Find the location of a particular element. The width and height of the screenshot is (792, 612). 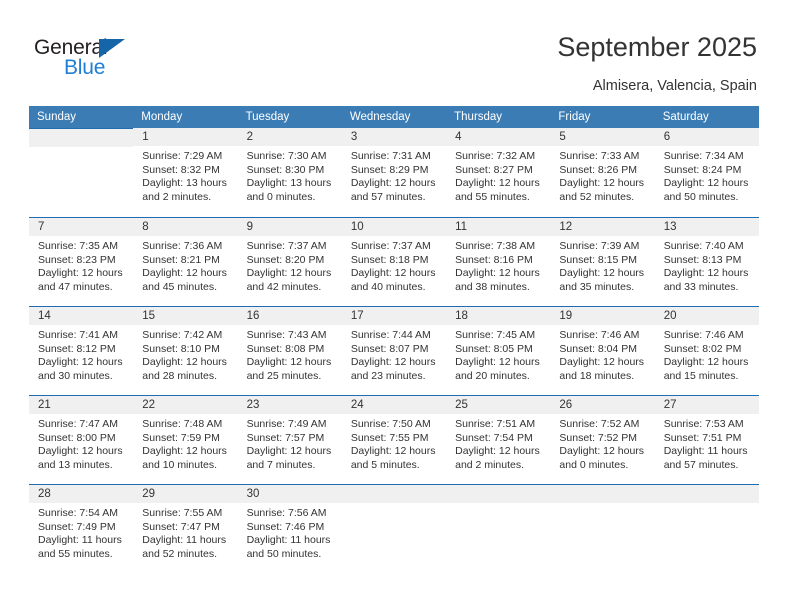

sunrise-text: Sunrise: 7:31 AM is located at coordinates (390, 156).